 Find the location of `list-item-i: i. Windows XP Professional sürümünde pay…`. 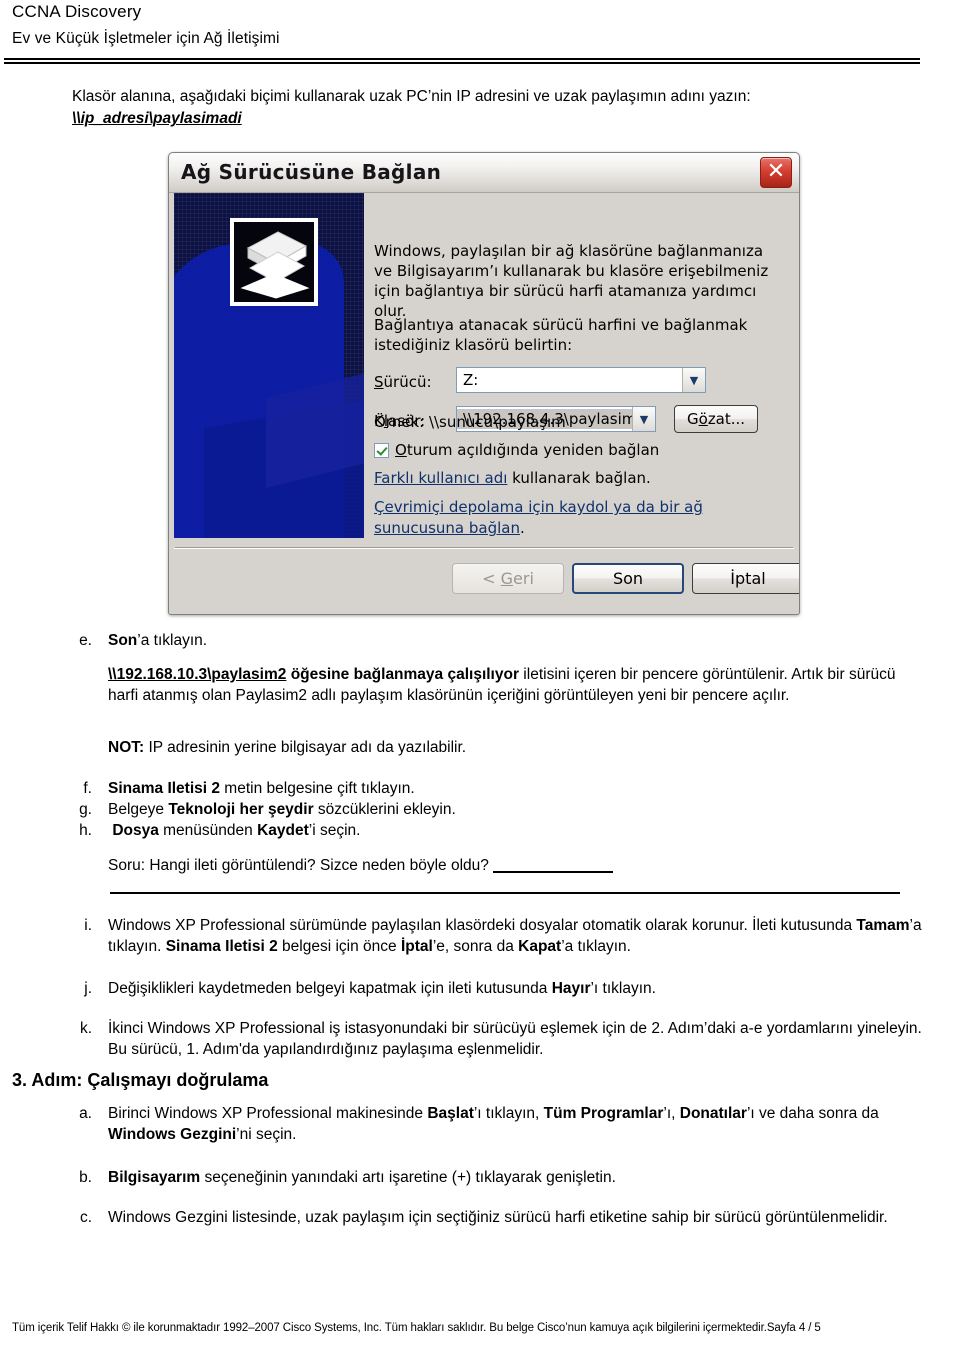

list-item-i: i. Windows XP Professional sürümünde pay… is located at coordinates (494, 936).